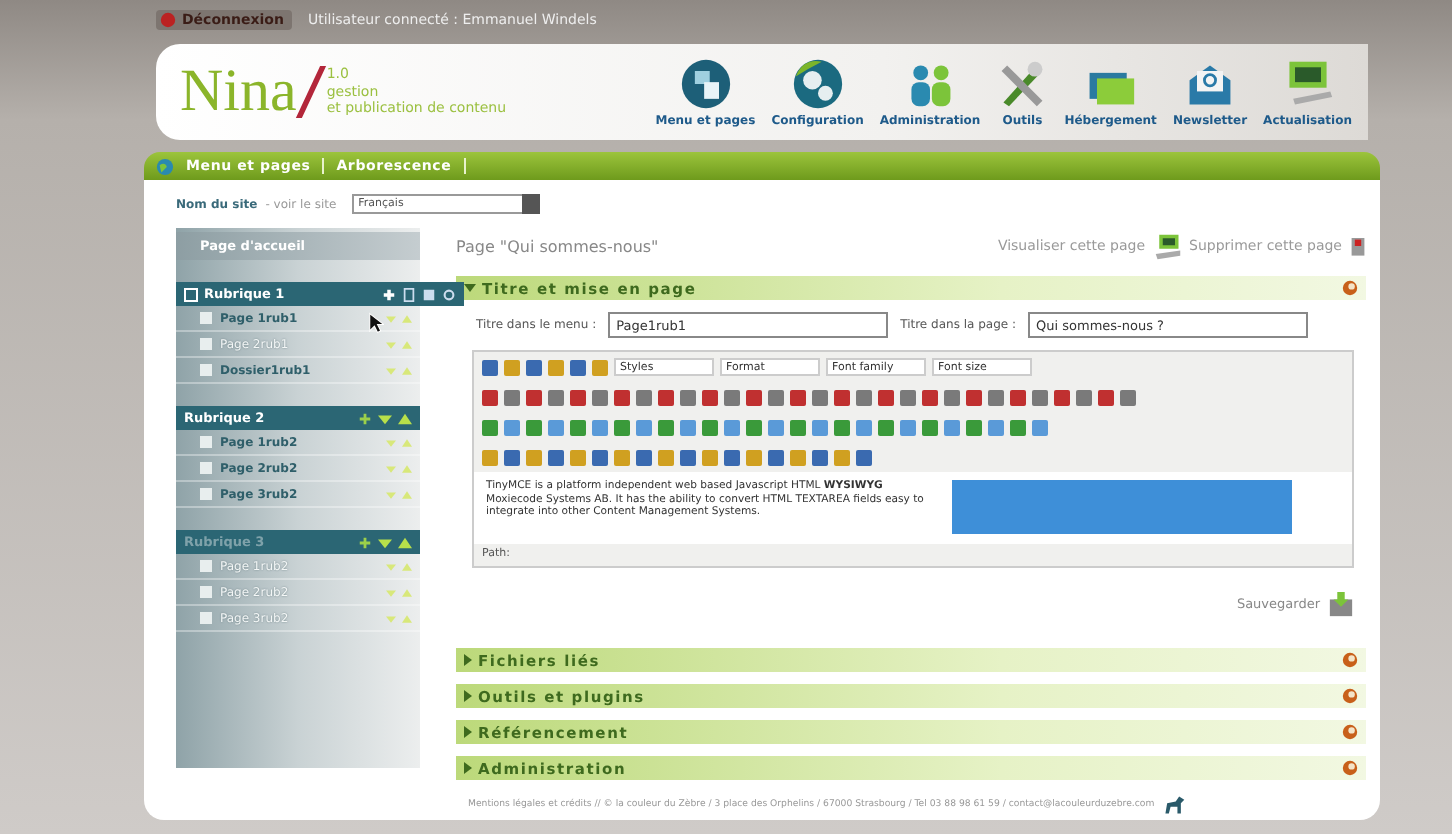 This screenshot has height=834, width=1452. What do you see at coordinates (165, 166) in the screenshot?
I see `globe-icon` at bounding box center [165, 166].